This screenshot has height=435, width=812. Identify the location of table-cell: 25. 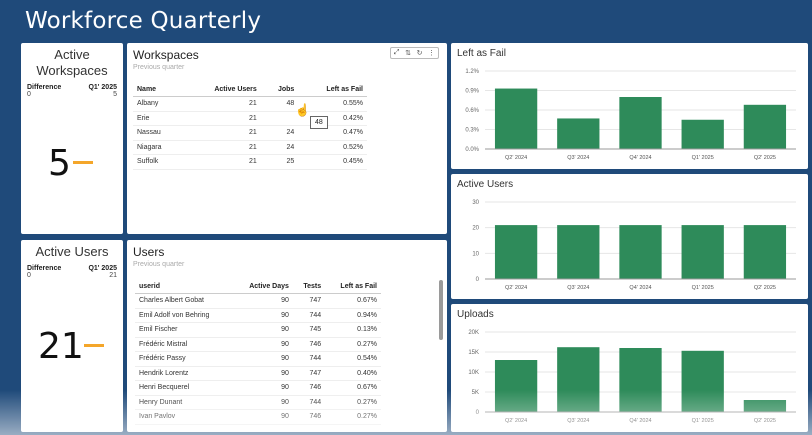
(279, 162).